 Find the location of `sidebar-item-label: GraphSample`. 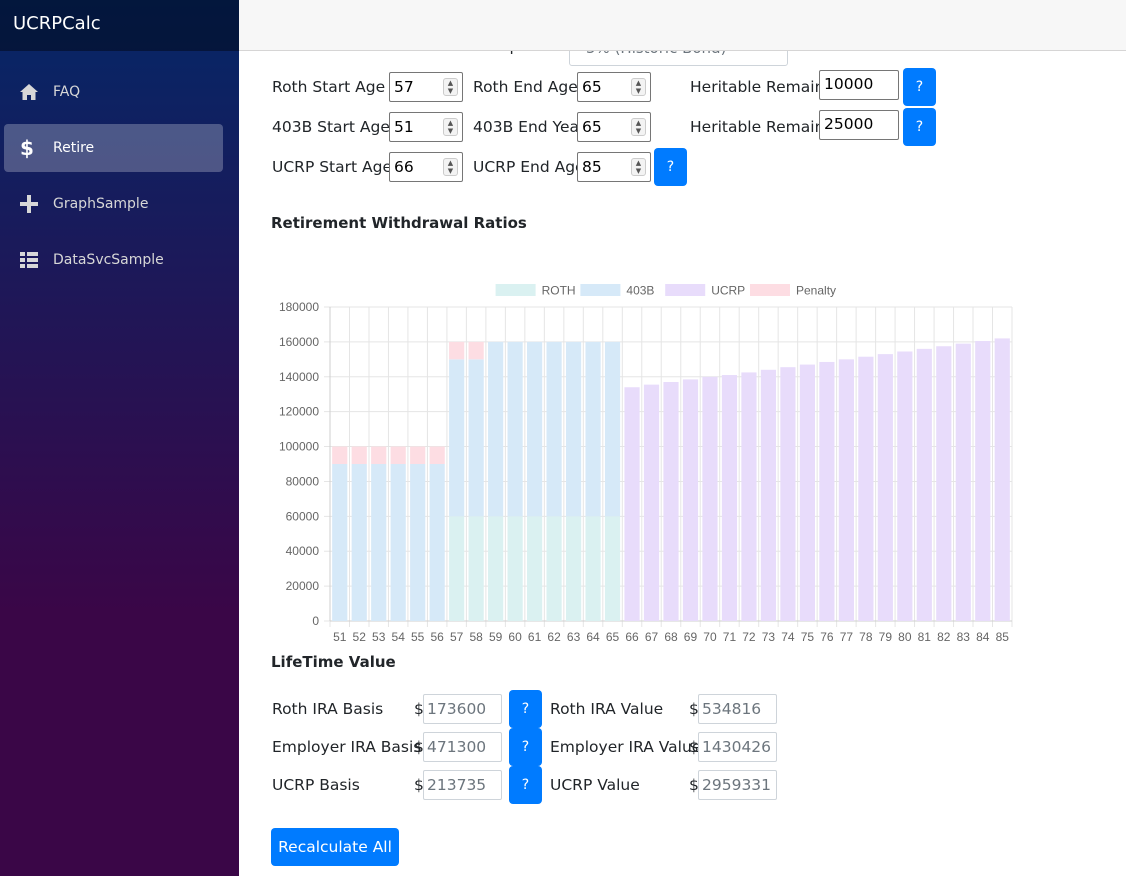

sidebar-item-label: GraphSample is located at coordinates (101, 204).